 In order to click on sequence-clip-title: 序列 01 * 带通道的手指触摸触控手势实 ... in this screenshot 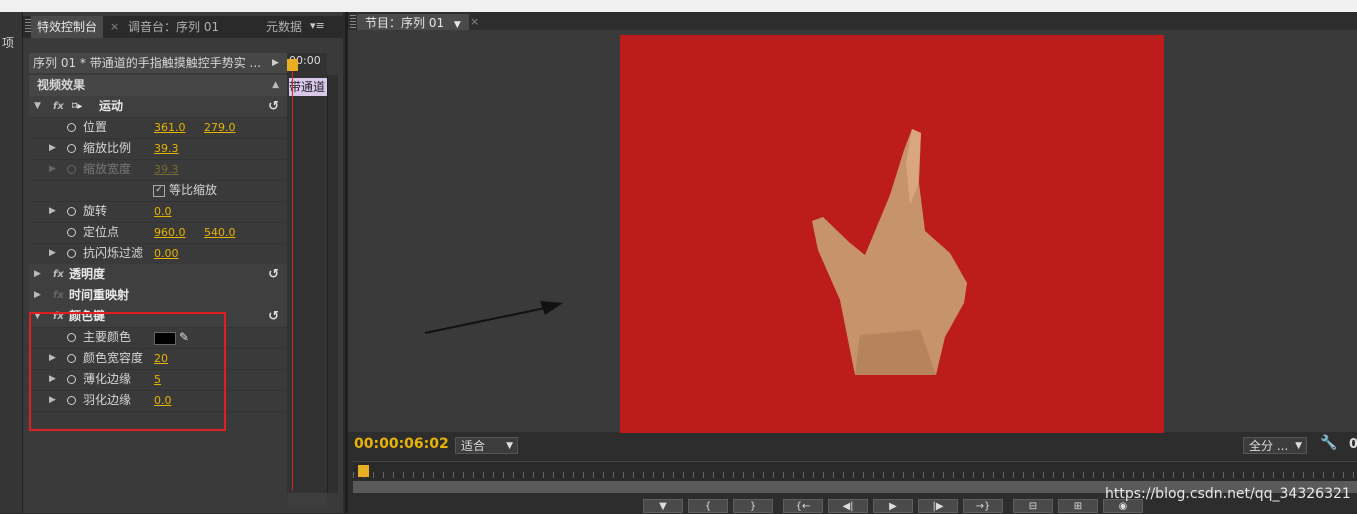, I will do `click(147, 63)`.